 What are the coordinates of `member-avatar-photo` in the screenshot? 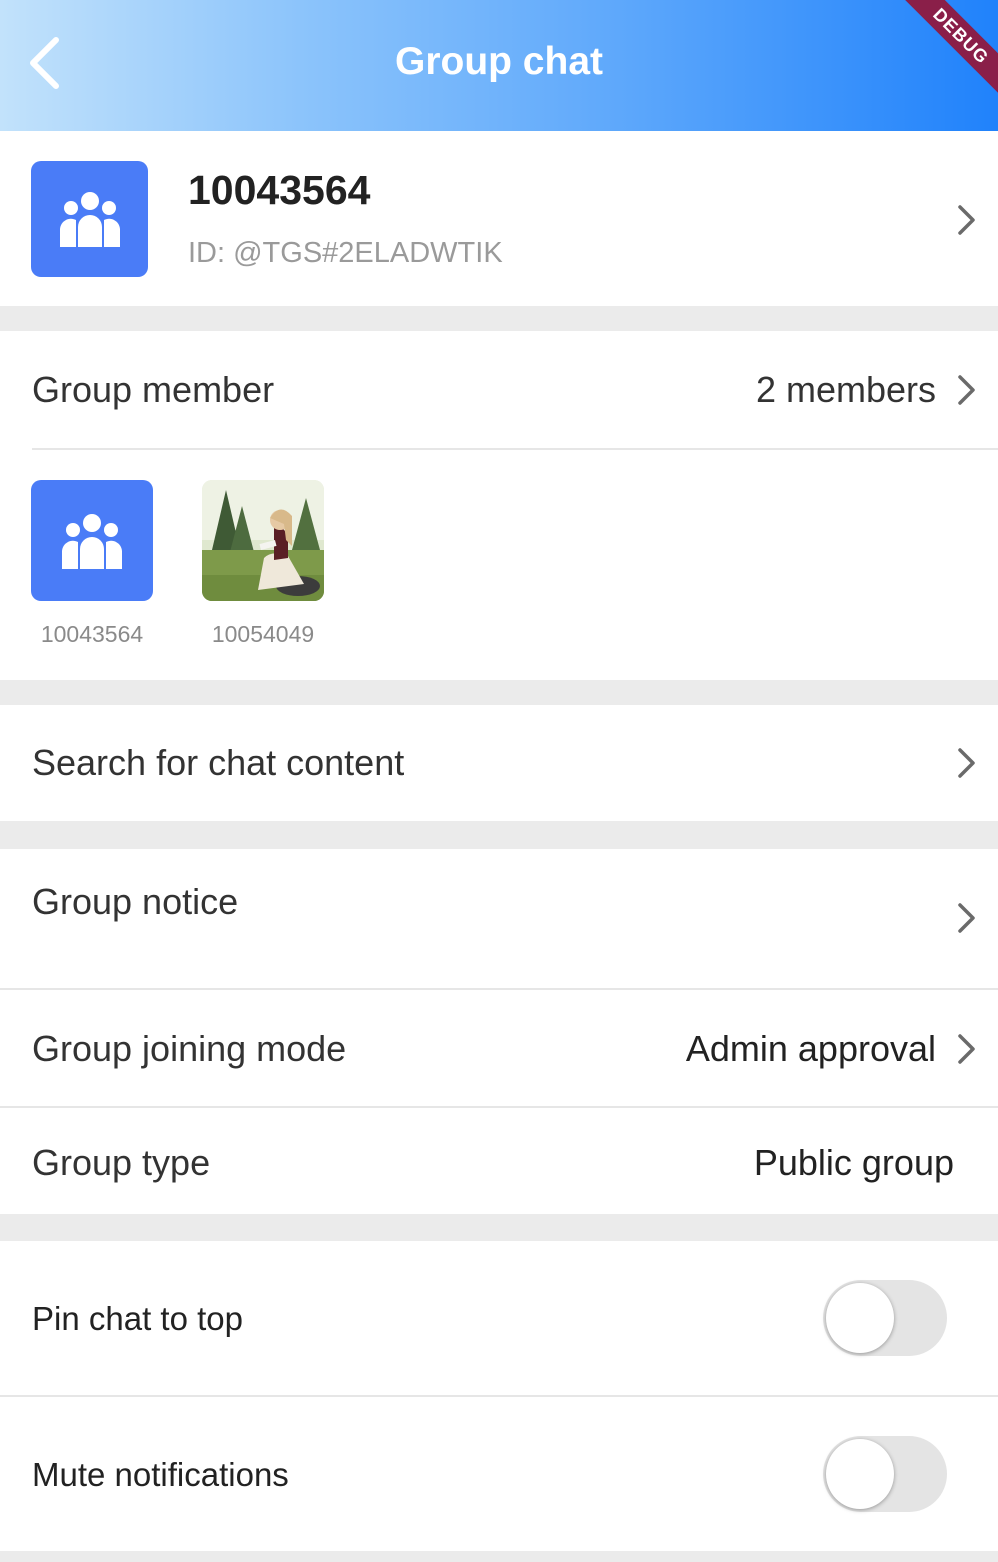 It's located at (263, 540).